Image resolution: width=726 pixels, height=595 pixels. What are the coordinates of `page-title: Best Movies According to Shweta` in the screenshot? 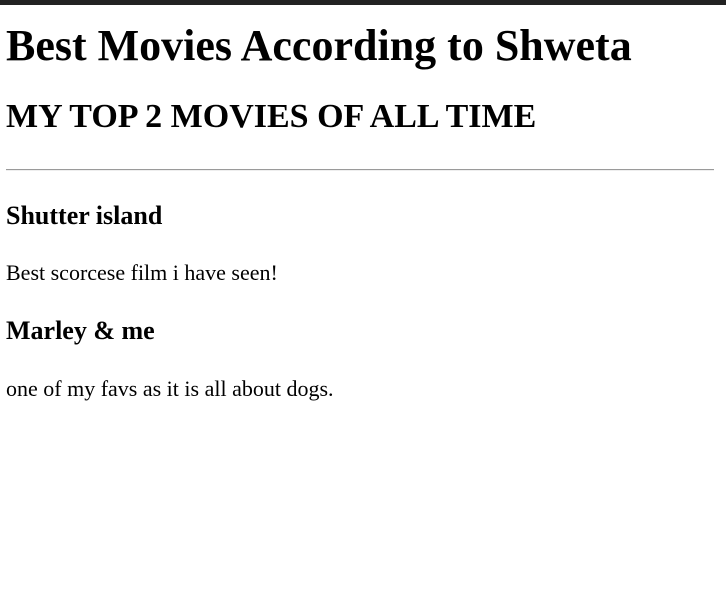 It's located at (319, 45).